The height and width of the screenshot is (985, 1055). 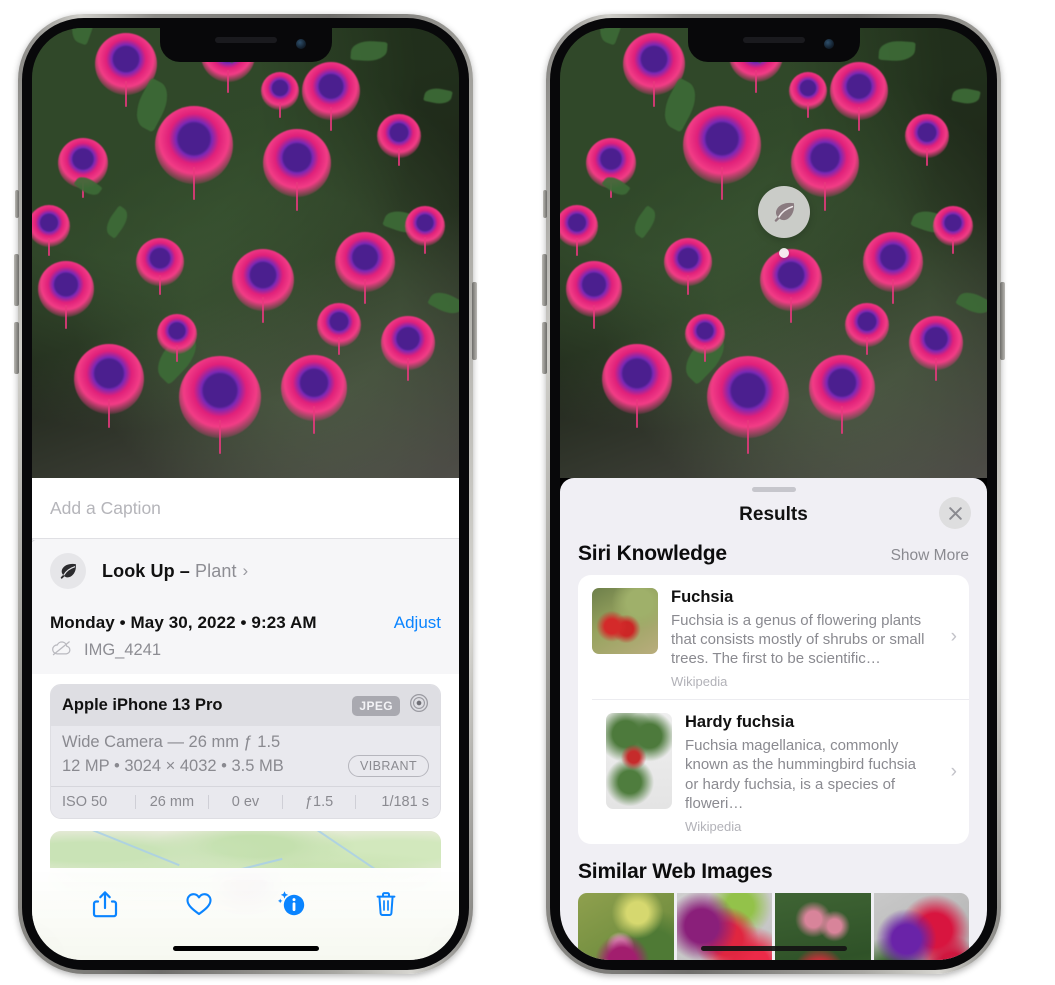 I want to click on look-up-row: ✧ ✧ Look Up – Plant ›, so click(x=245, y=568).